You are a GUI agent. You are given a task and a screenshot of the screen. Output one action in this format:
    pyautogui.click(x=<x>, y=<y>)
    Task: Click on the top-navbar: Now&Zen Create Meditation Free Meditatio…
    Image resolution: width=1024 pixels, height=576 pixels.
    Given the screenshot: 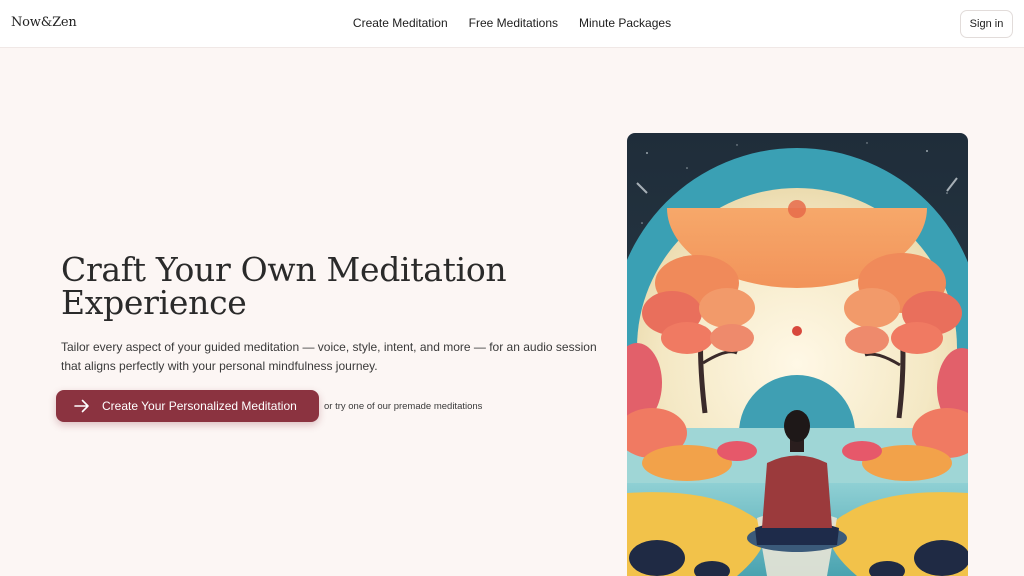 What is the action you would take?
    pyautogui.click(x=512, y=24)
    